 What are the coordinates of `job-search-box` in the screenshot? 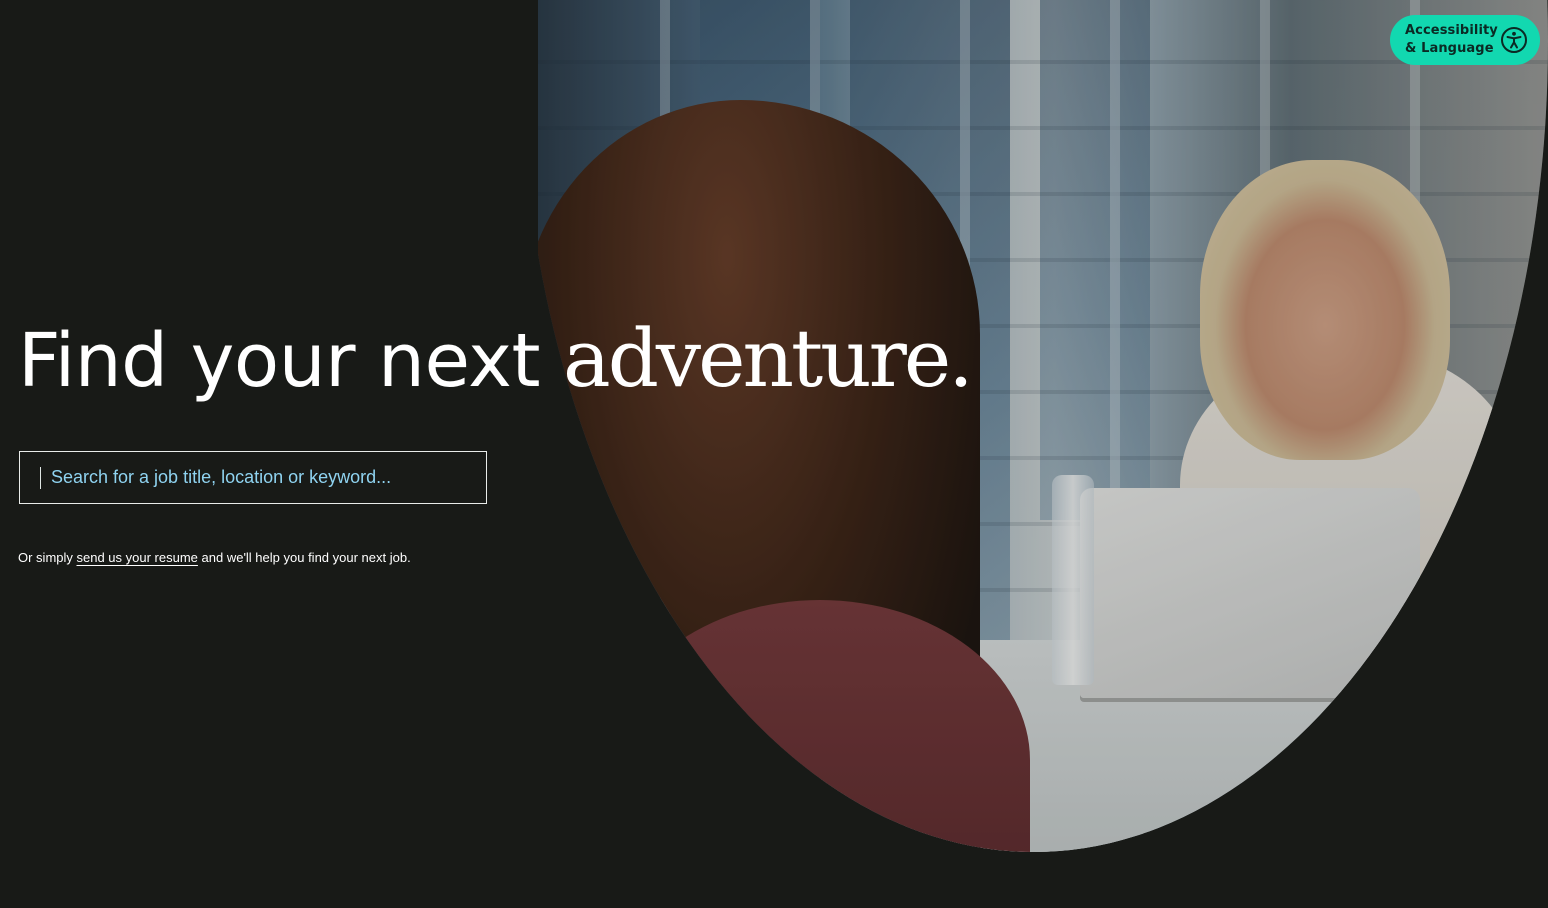 It's located at (253, 477).